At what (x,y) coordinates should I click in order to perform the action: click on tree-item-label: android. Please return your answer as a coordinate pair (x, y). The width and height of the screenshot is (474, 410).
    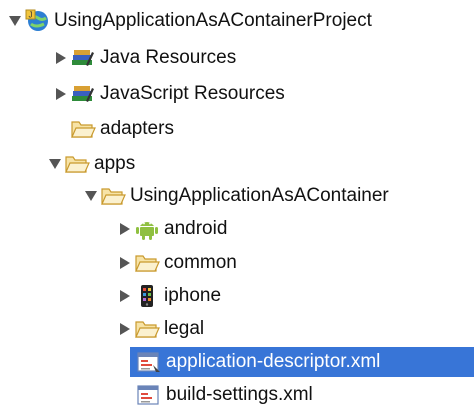
    Looking at the image, I should click on (196, 228).